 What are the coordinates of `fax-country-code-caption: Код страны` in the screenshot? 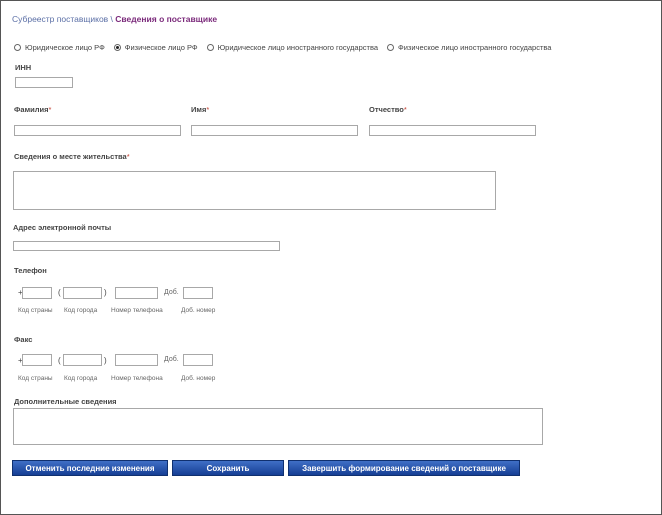 It's located at (35, 378).